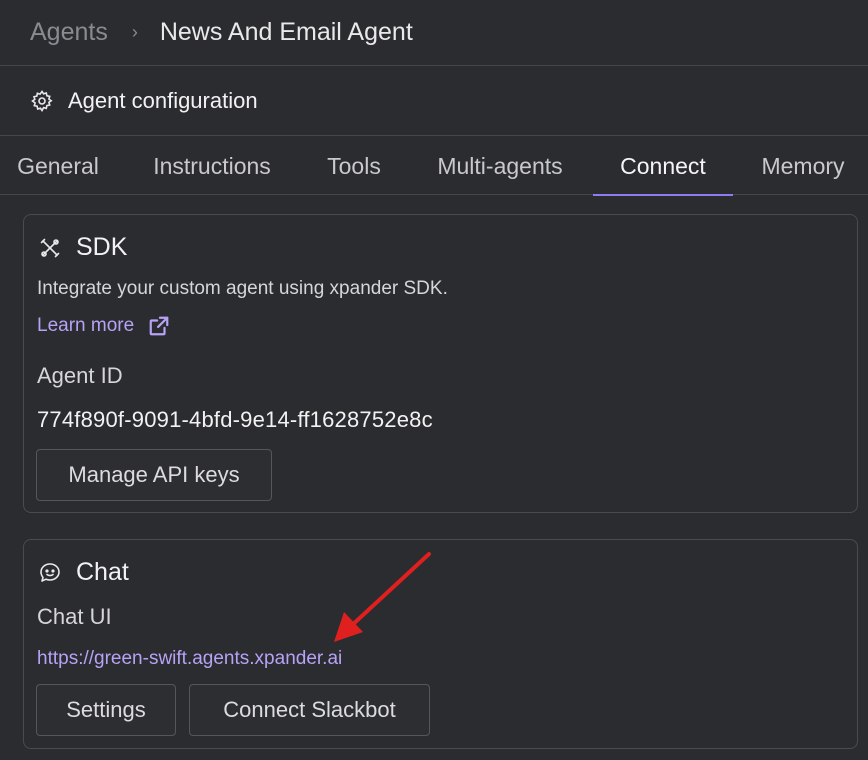 This screenshot has height=760, width=868. What do you see at coordinates (354, 166) in the screenshot?
I see `tab-tools: Tools` at bounding box center [354, 166].